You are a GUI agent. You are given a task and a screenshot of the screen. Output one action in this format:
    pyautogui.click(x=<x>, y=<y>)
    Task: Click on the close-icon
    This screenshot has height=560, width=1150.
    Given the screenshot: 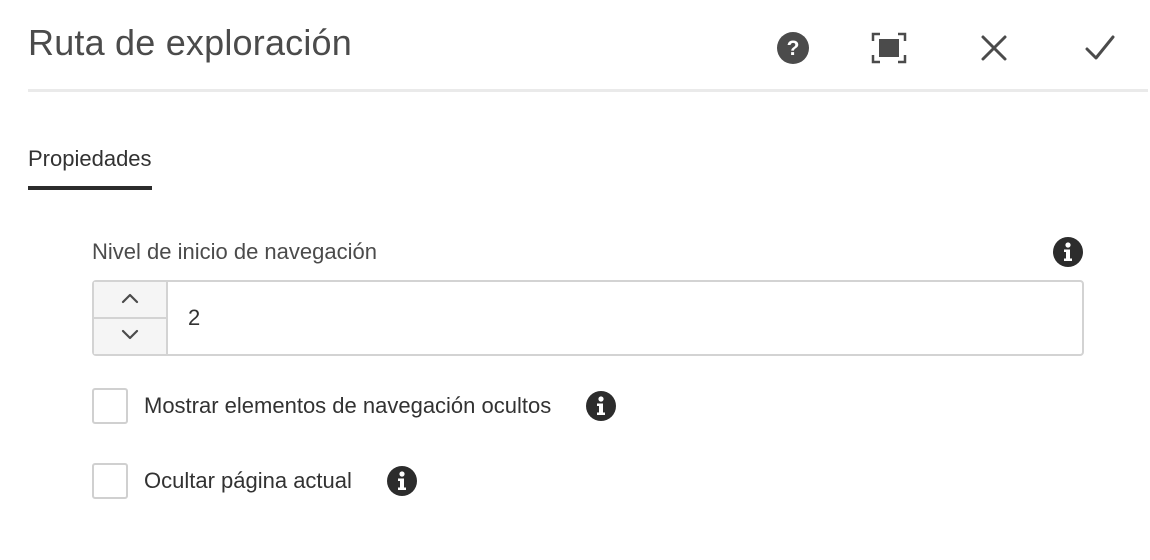 What is the action you would take?
    pyautogui.click(x=994, y=48)
    